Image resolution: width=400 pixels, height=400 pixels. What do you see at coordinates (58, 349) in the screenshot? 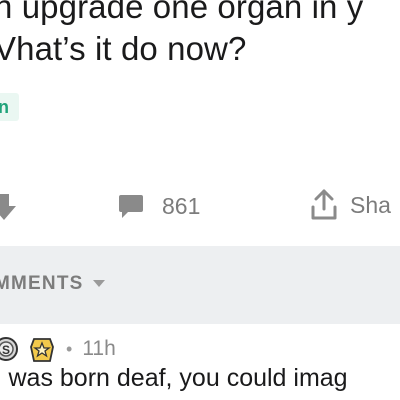
I see `comment-meta: S • 11h` at bounding box center [58, 349].